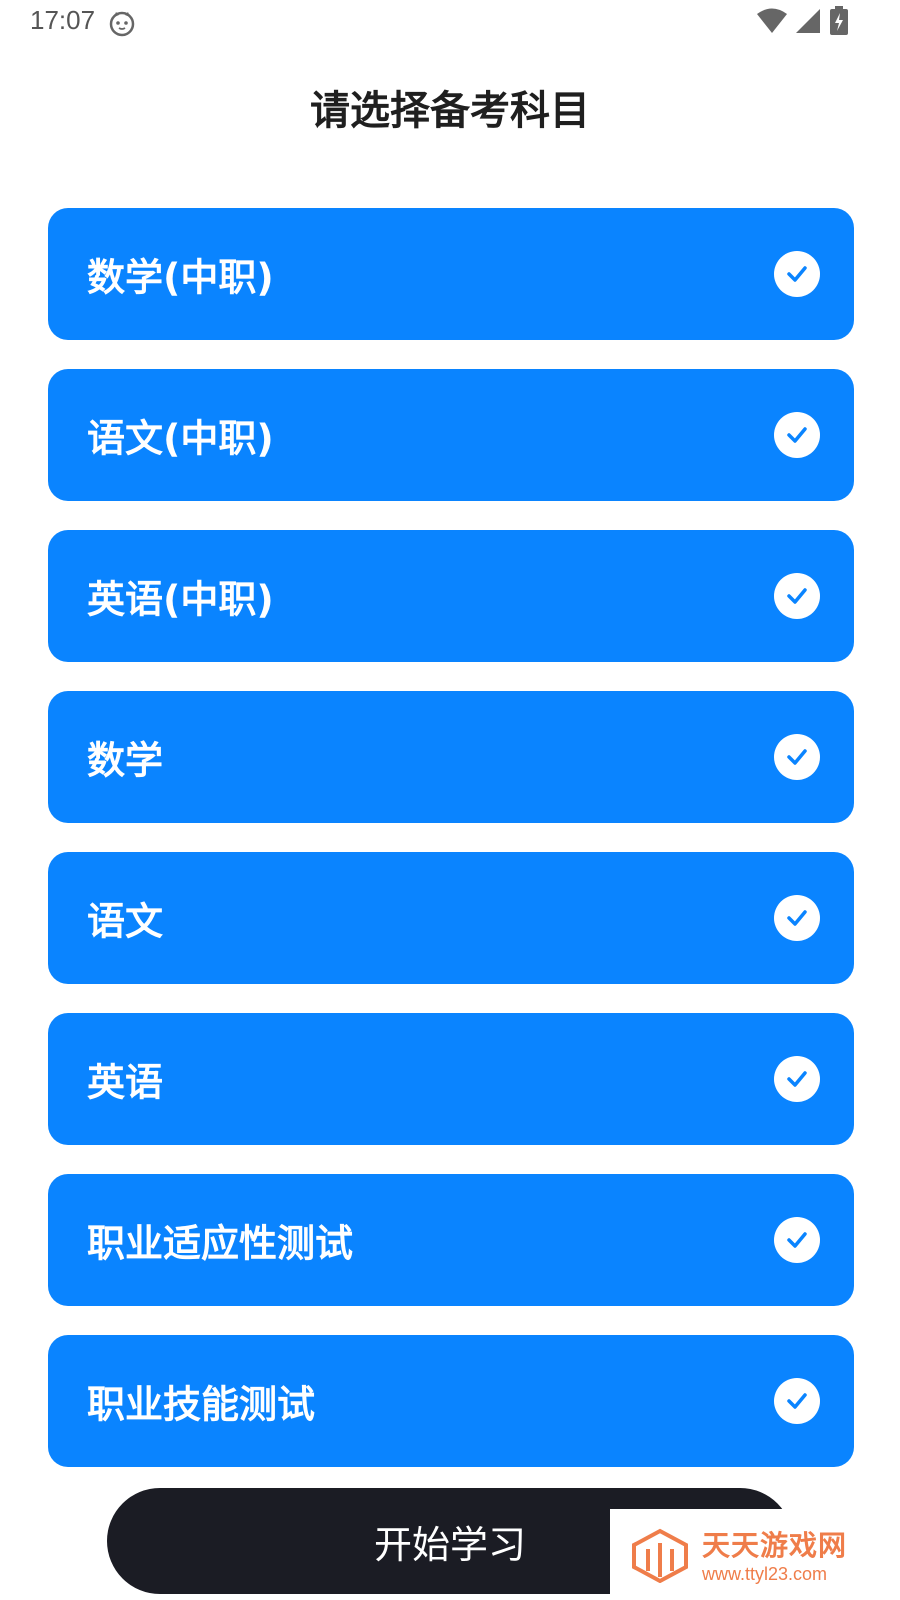  I want to click on subject-card: 数学, so click(451, 757).